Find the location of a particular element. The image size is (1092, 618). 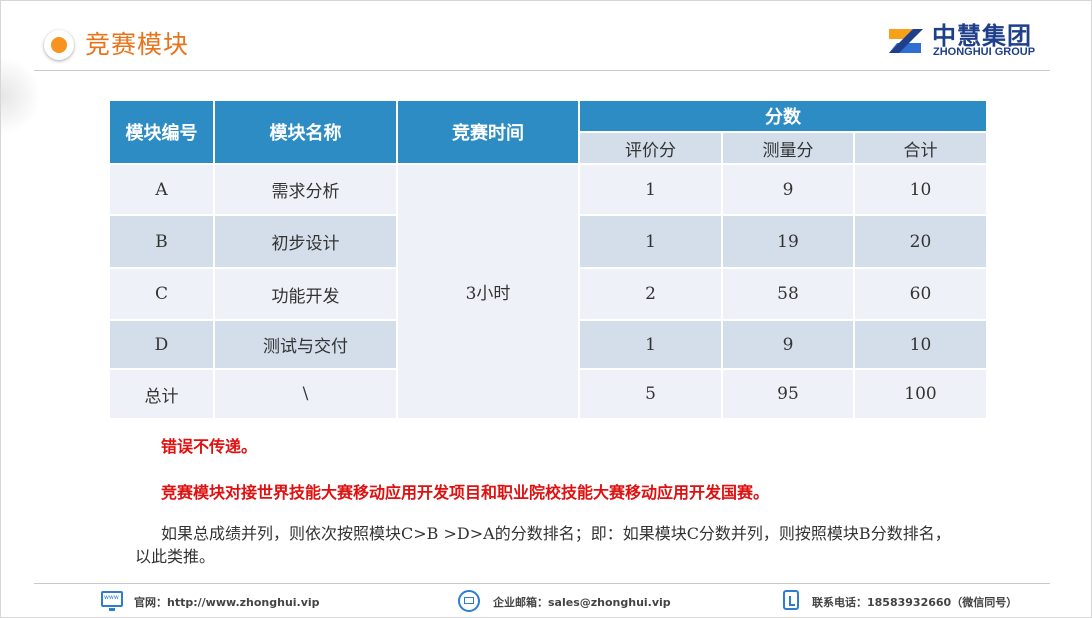

footer-divider is located at coordinates (542, 583).